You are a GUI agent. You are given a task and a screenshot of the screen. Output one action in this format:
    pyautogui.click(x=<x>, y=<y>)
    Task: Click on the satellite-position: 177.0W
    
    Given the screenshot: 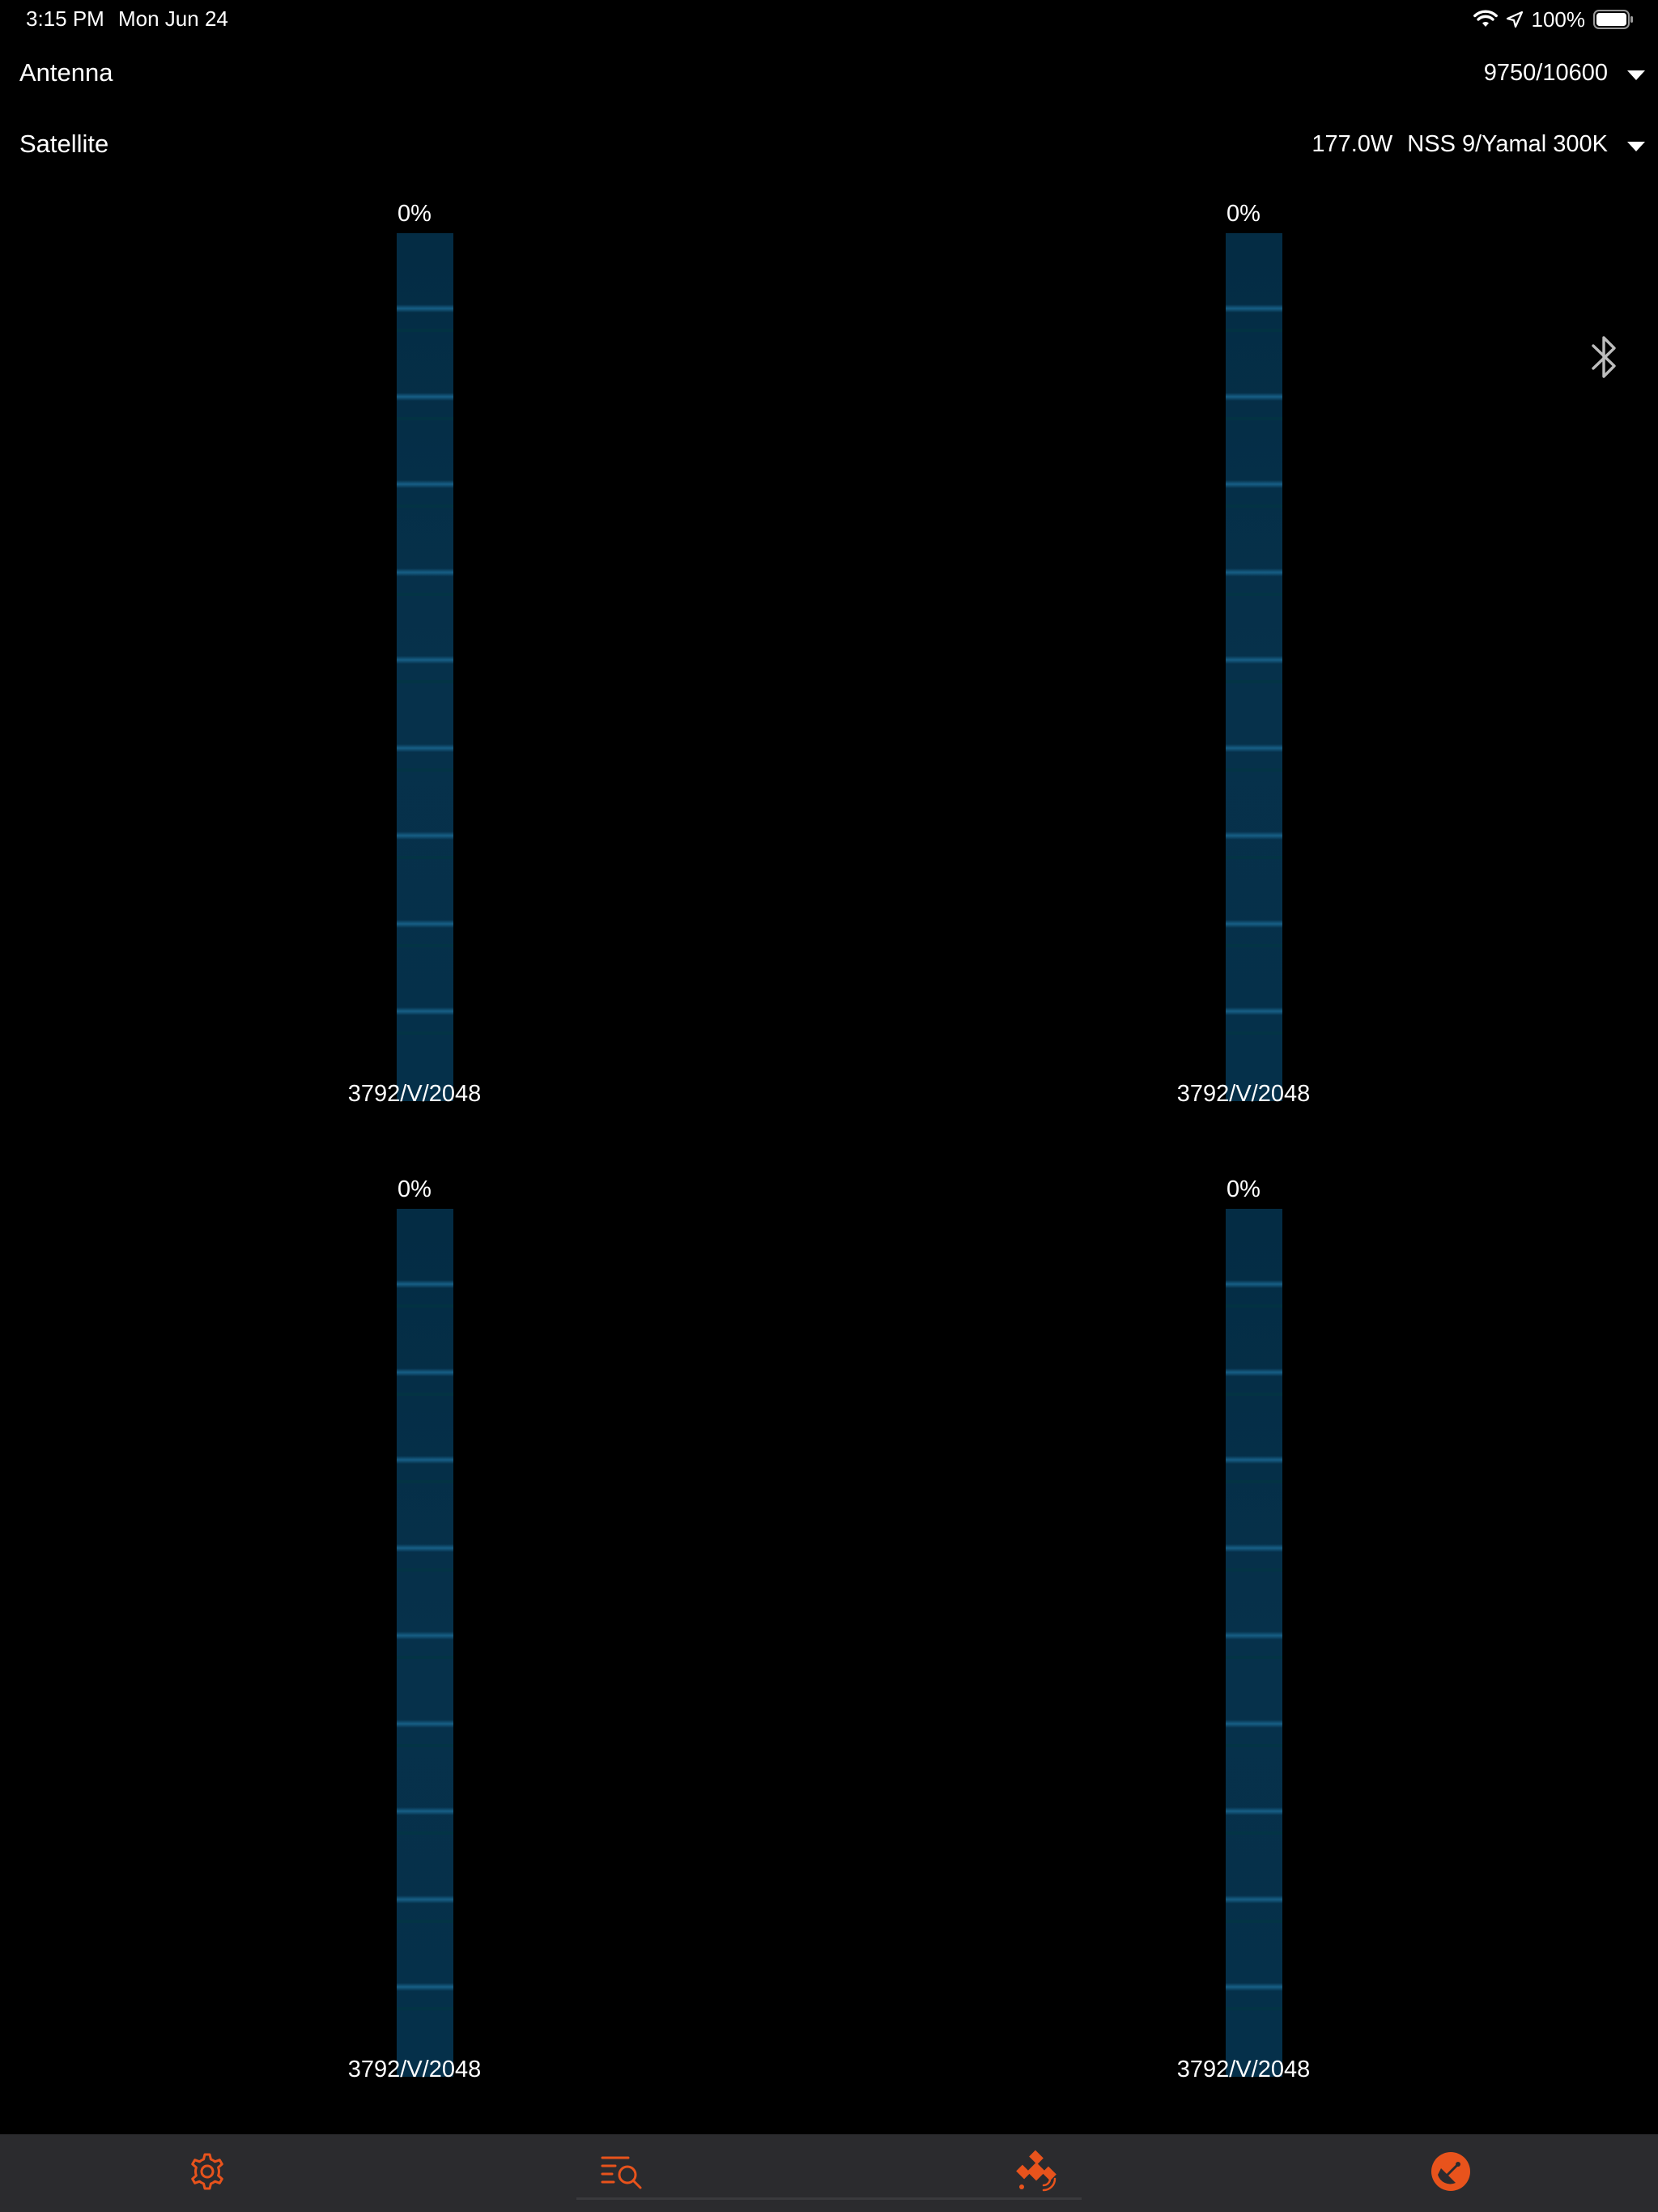 What is the action you would take?
    pyautogui.click(x=1352, y=144)
    